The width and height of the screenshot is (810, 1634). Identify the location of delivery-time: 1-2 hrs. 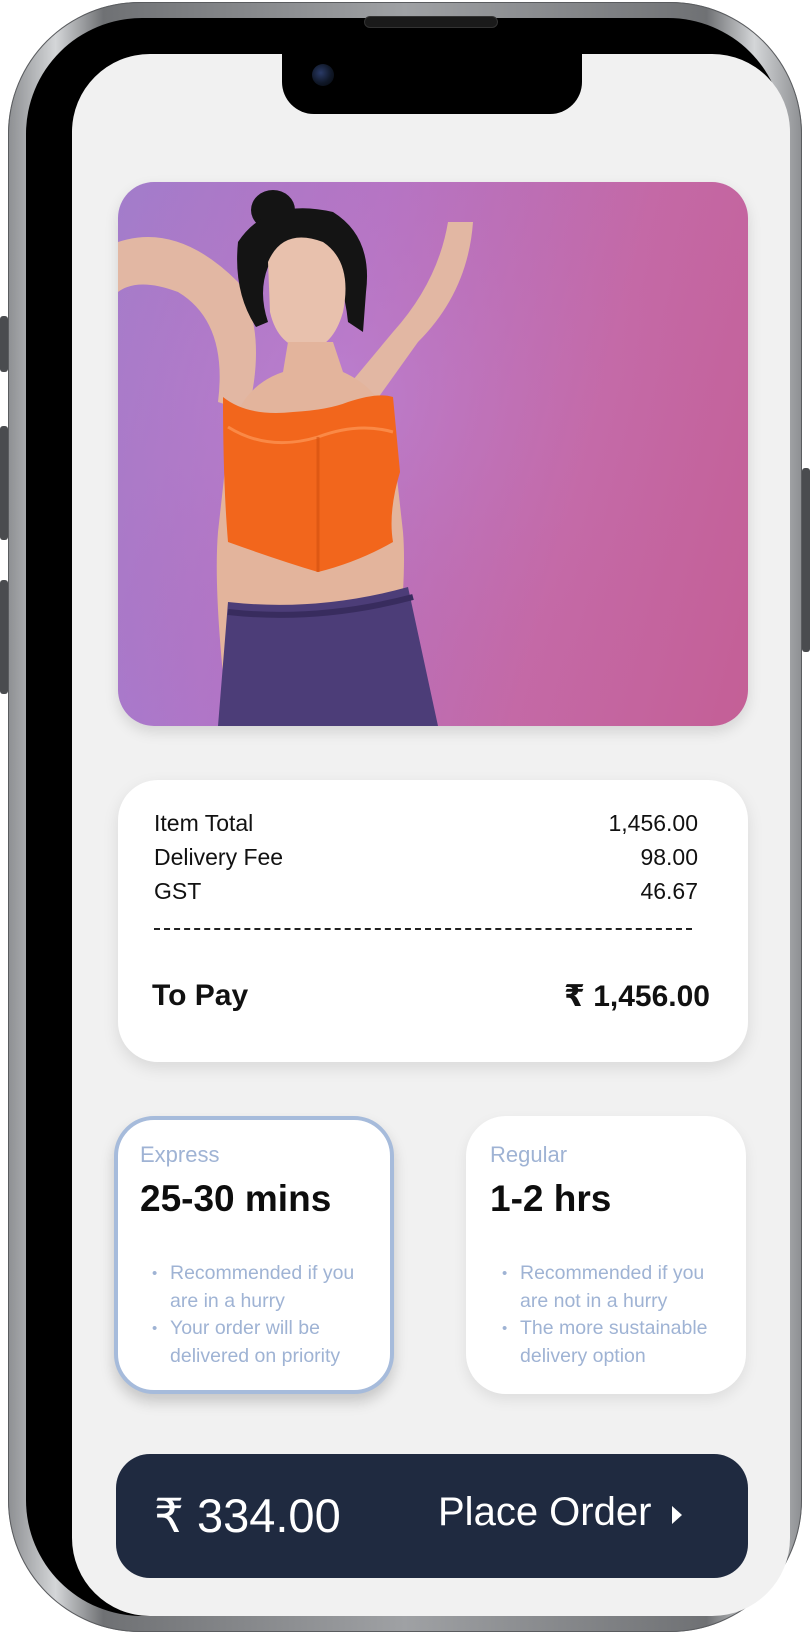
(551, 1198).